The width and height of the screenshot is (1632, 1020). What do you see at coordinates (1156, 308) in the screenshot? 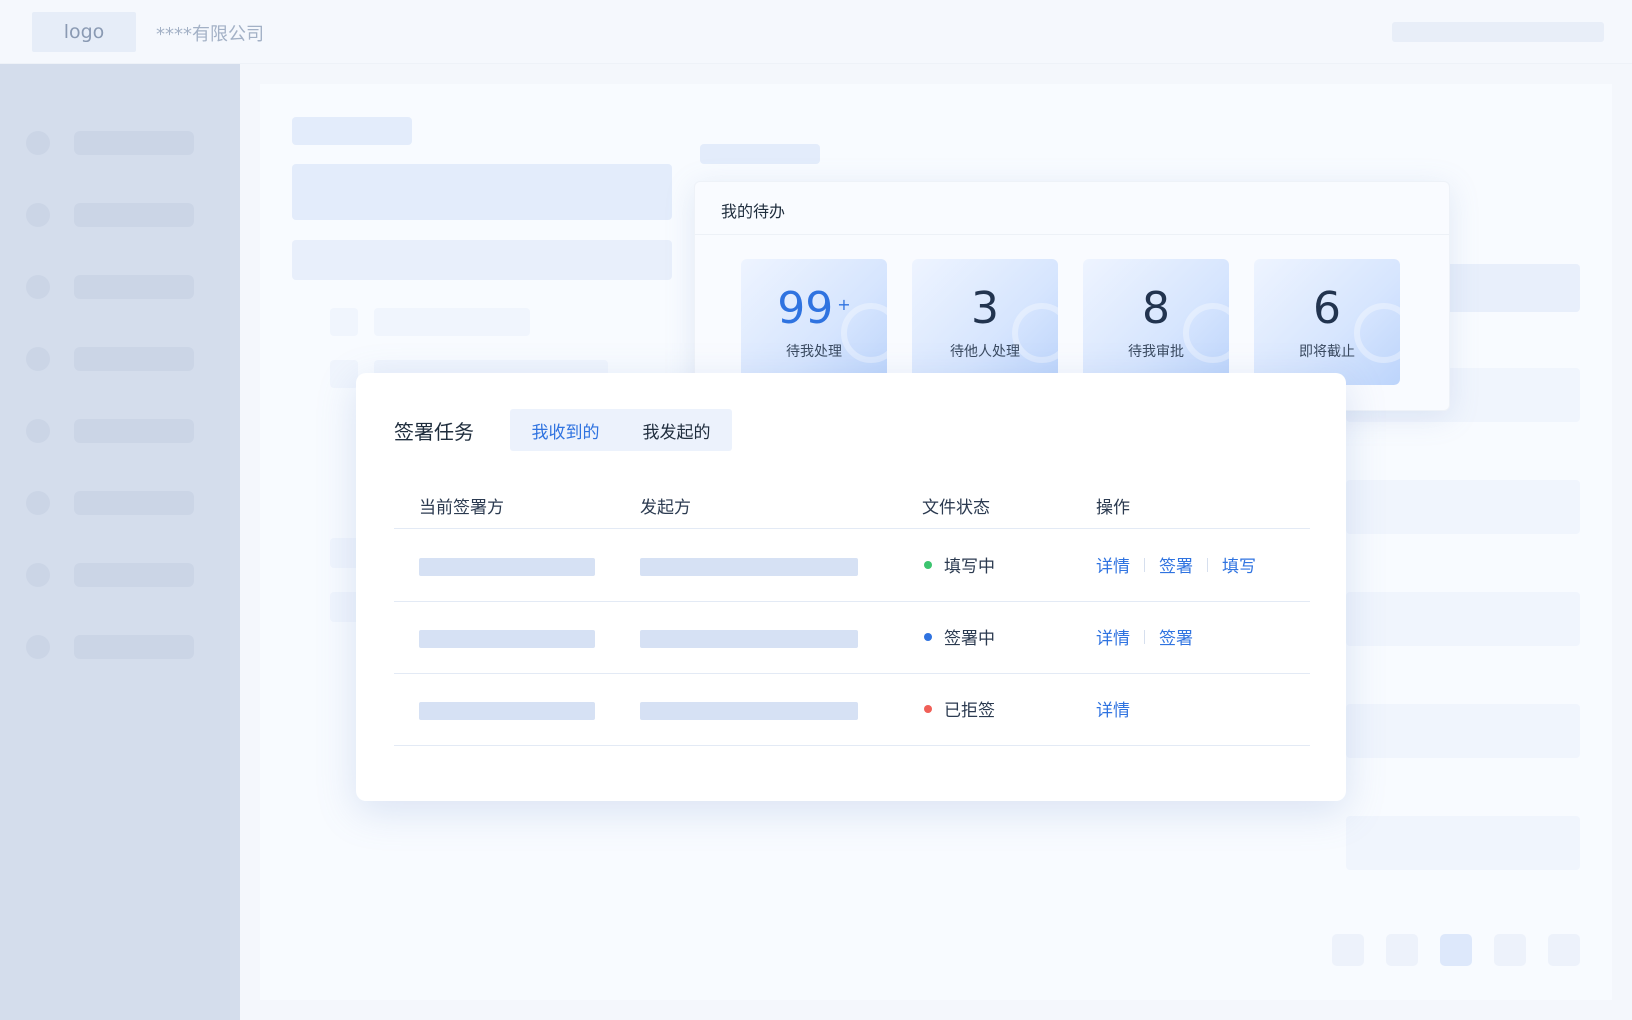
I see `stat-value: 8` at bounding box center [1156, 308].